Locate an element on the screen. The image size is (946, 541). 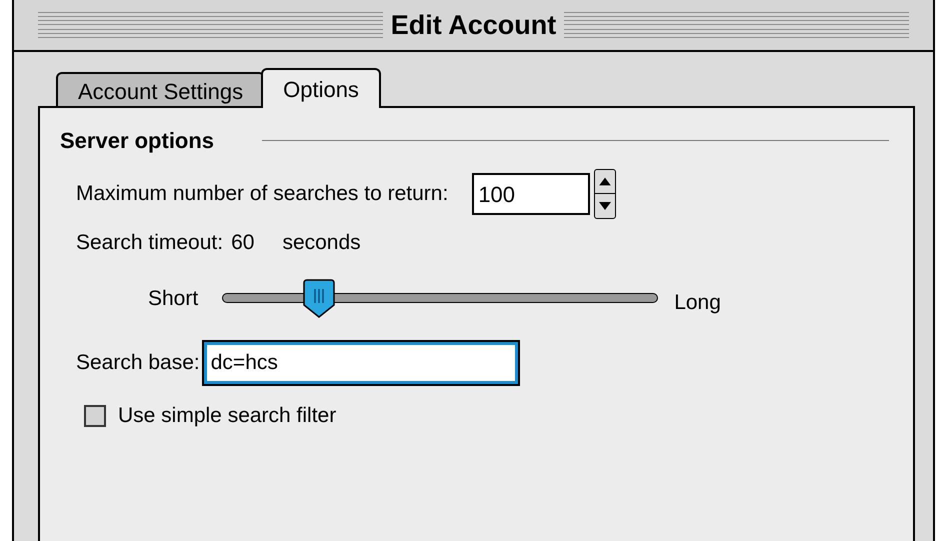
field-label: Maximum number of searches to return: is located at coordinates (262, 194).